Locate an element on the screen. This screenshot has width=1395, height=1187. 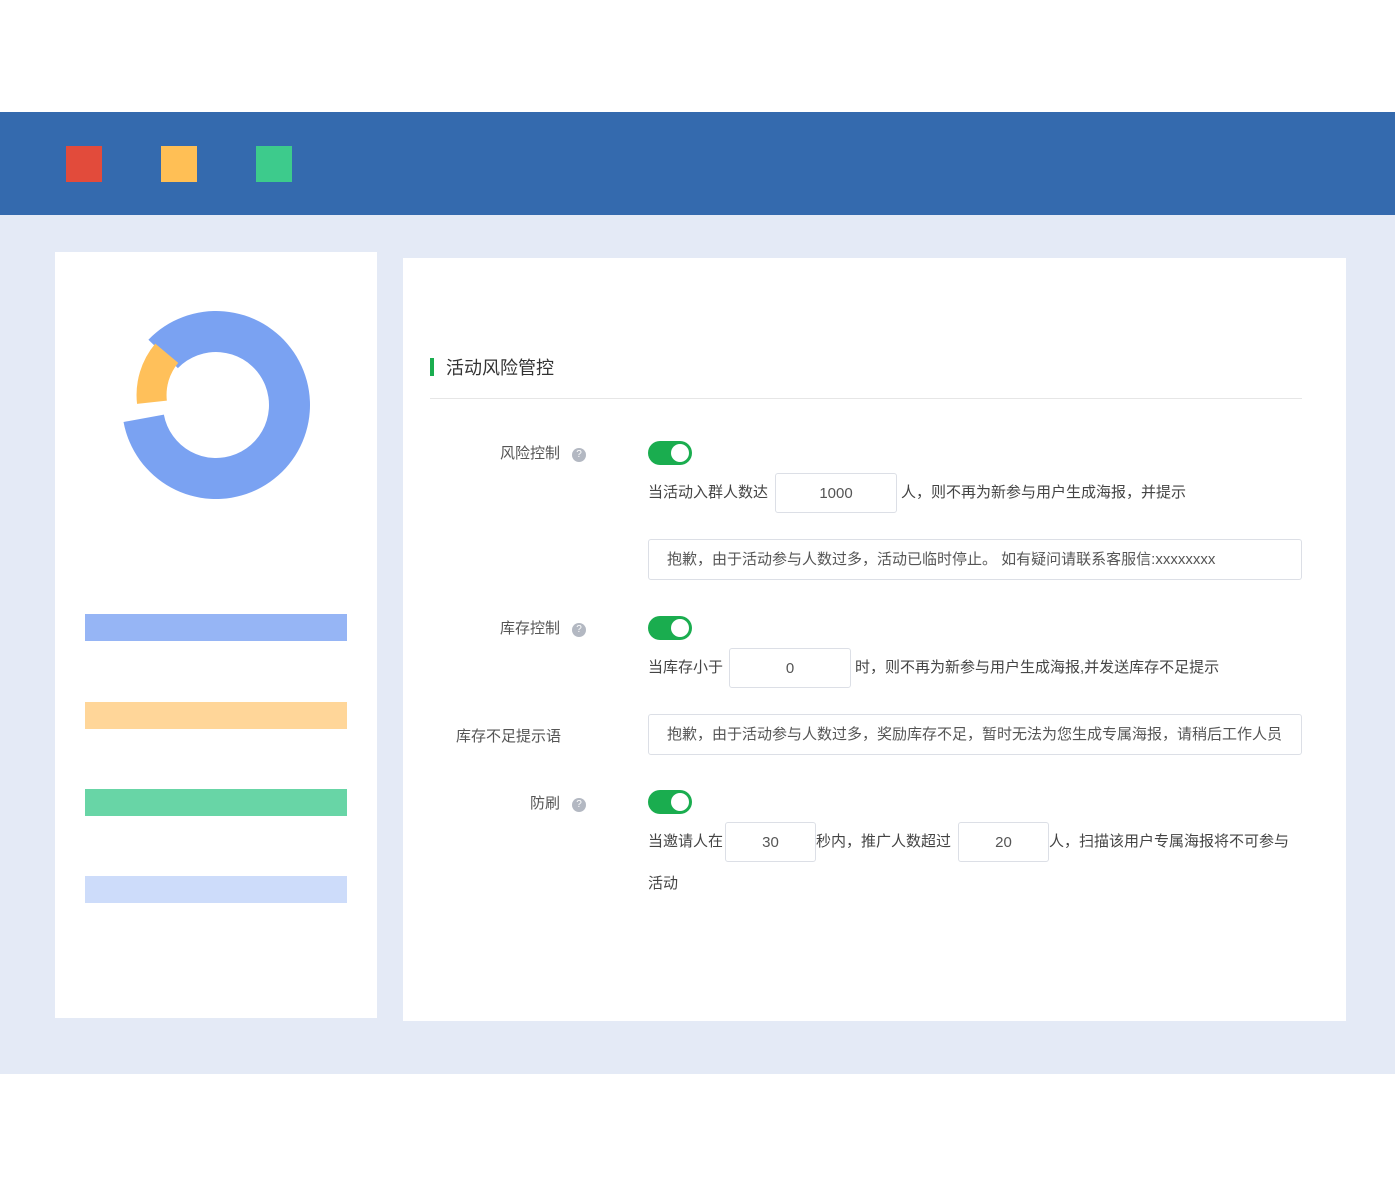
section-divider is located at coordinates (866, 398).